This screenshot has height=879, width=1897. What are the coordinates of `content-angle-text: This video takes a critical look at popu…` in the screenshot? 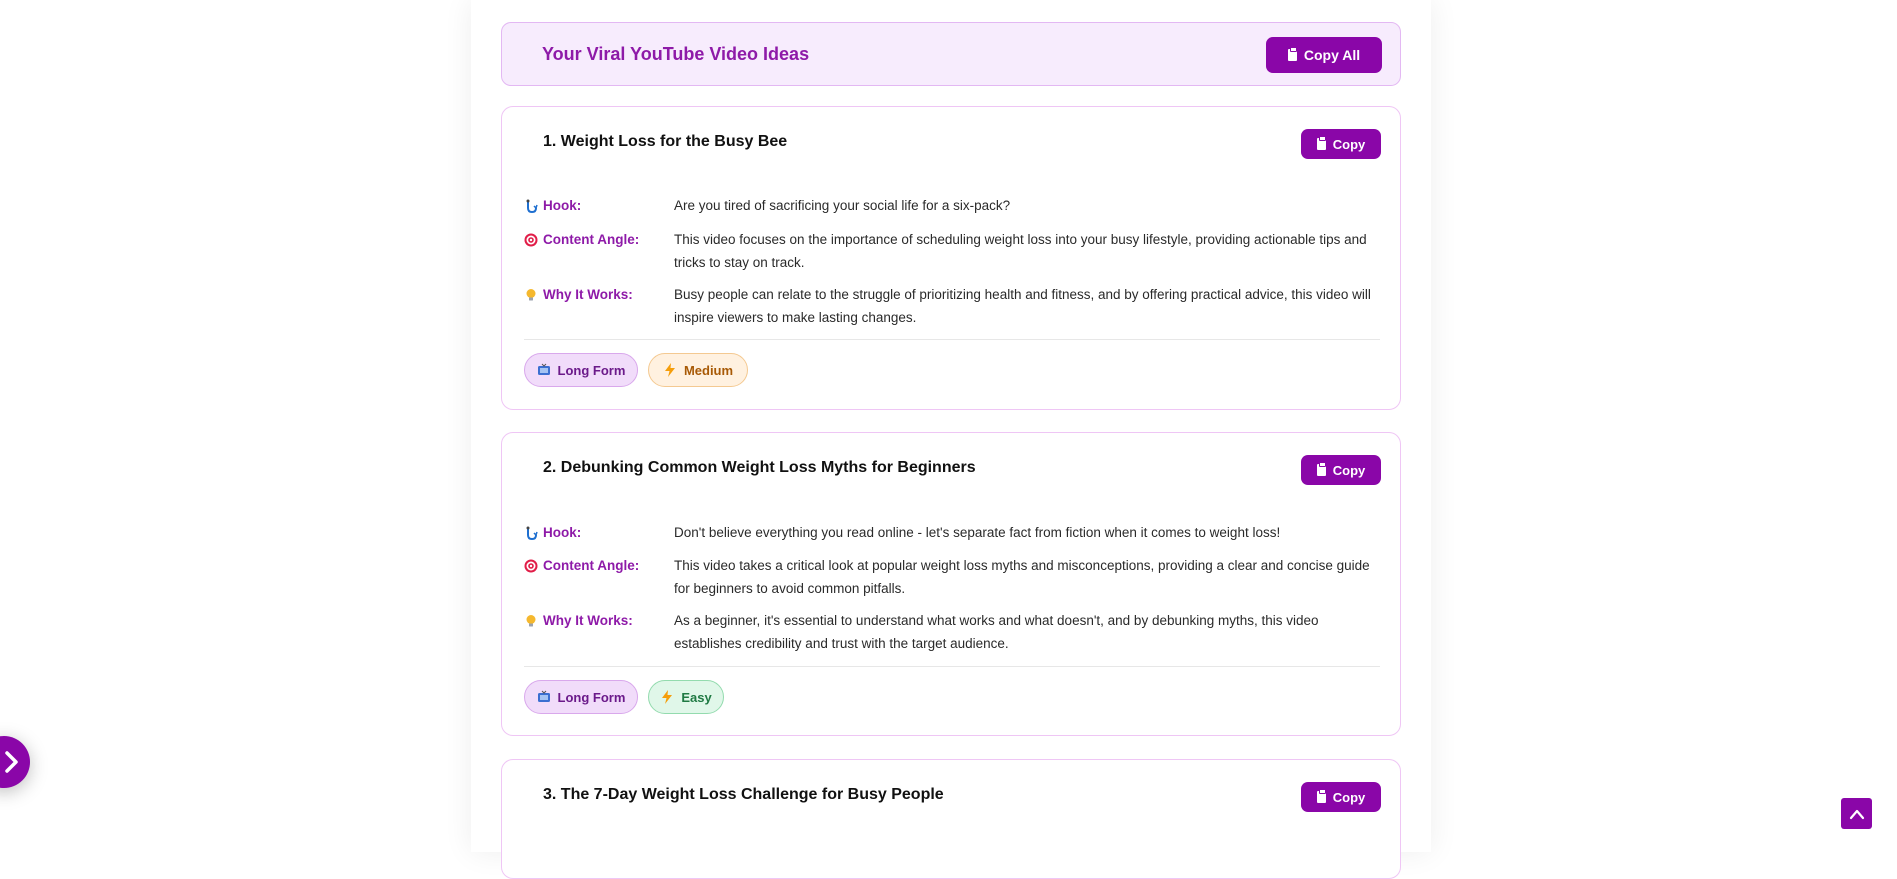 It's located at (1022, 577).